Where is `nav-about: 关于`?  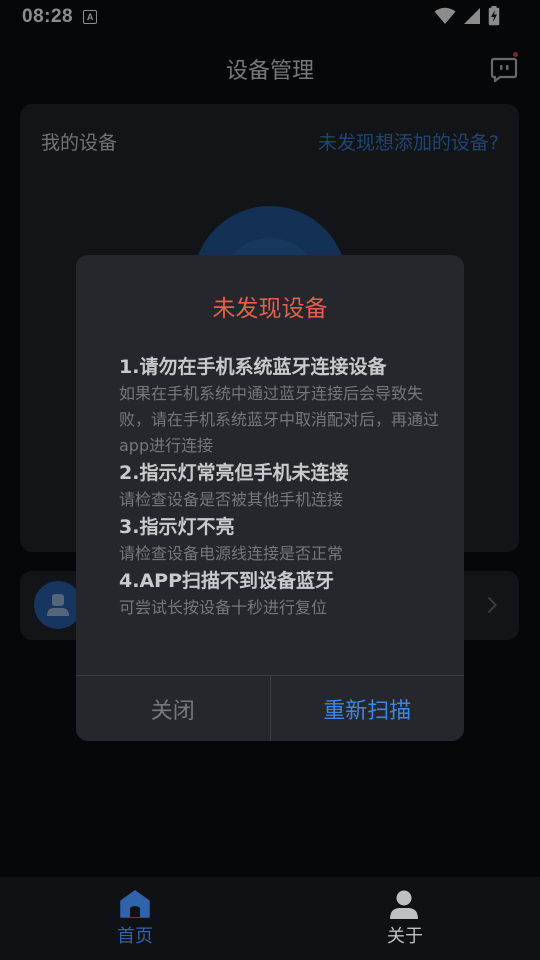 nav-about: 关于 is located at coordinates (405, 918).